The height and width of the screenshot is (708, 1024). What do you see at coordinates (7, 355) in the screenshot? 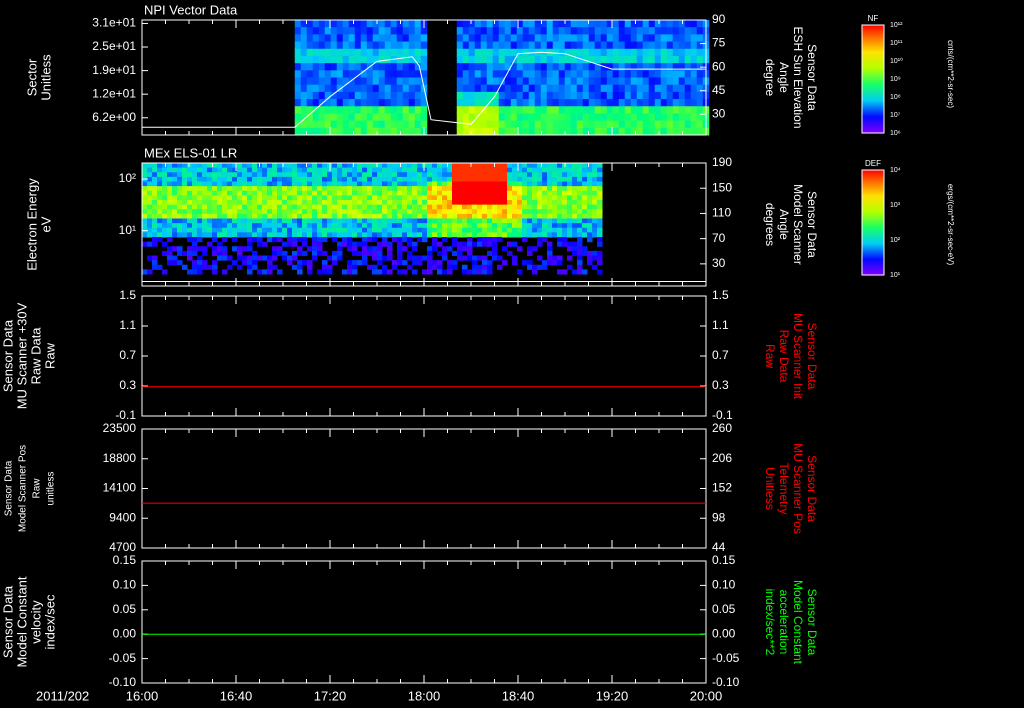
I see `y-axis-label: Sensor Data` at bounding box center [7, 355].